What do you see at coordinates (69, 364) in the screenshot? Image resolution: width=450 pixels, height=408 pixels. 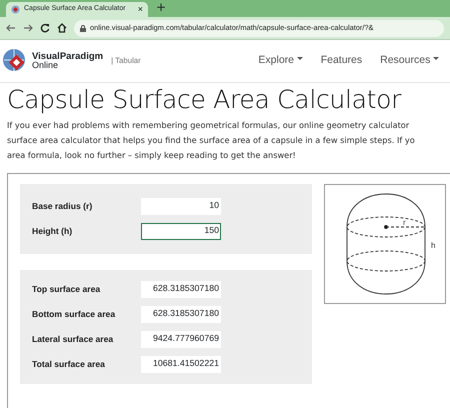 I see `result-label: Total surface area` at bounding box center [69, 364].